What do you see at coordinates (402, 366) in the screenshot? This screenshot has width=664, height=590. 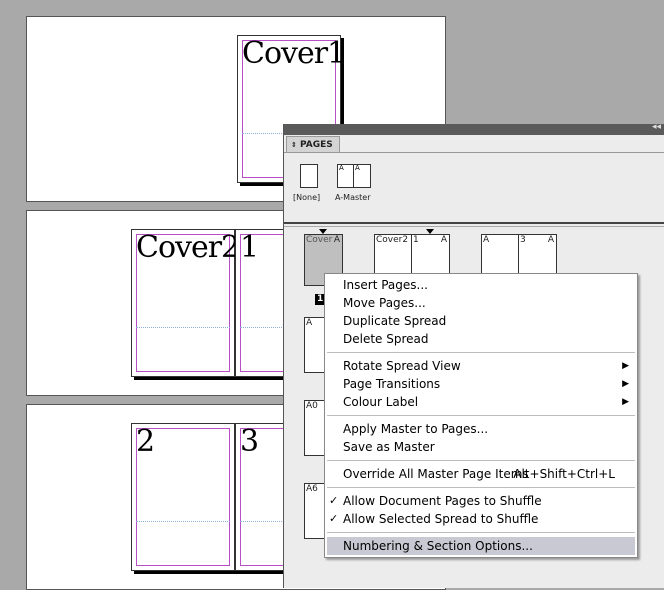 I see `menu-item-rotate-spread-view: Rotate Spread View` at bounding box center [402, 366].